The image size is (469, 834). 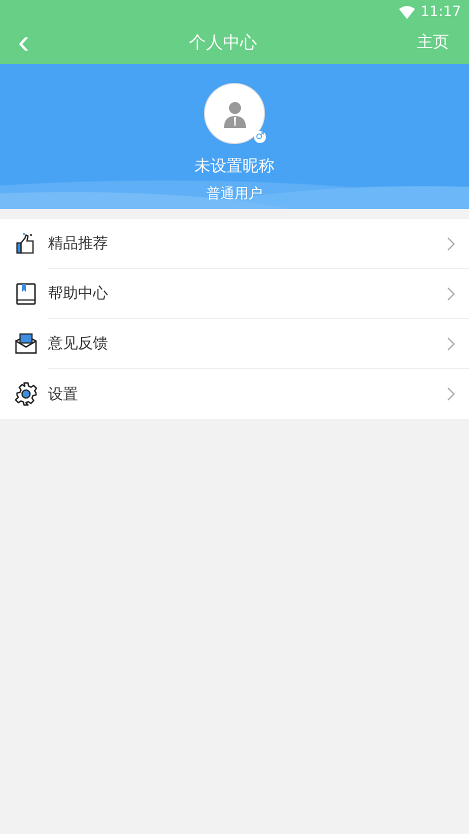 What do you see at coordinates (78, 243) in the screenshot?
I see `menu-label: 精品推荐` at bounding box center [78, 243].